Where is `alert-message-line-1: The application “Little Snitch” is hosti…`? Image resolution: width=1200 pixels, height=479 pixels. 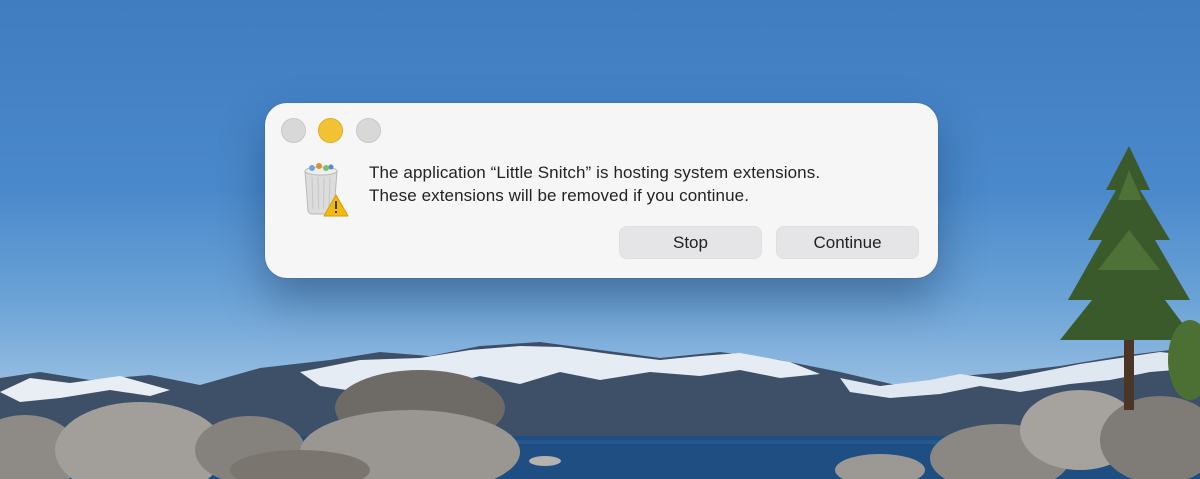 alert-message-line-1: The application “Little Snitch” is hosti… is located at coordinates (595, 172).